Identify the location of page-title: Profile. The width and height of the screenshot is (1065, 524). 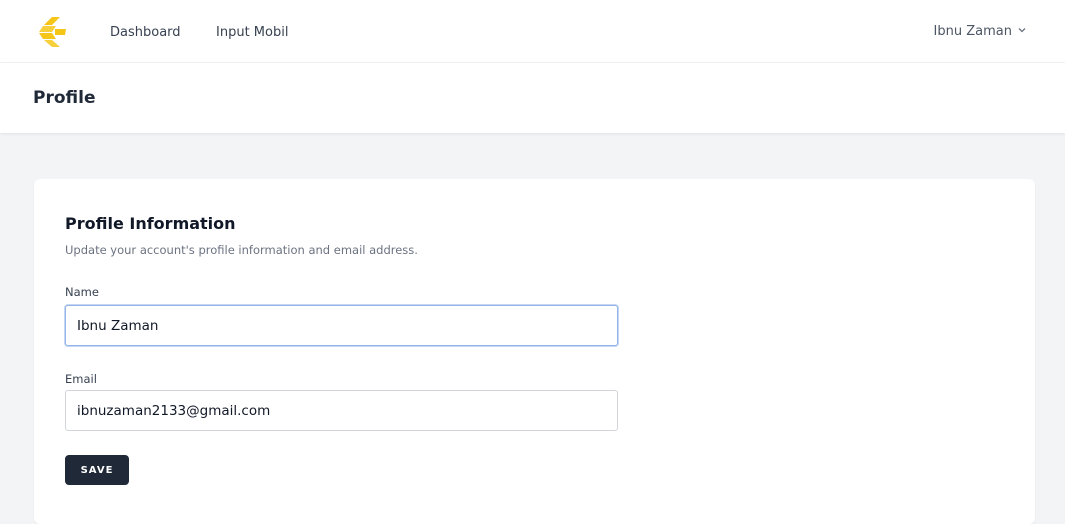
(64, 98).